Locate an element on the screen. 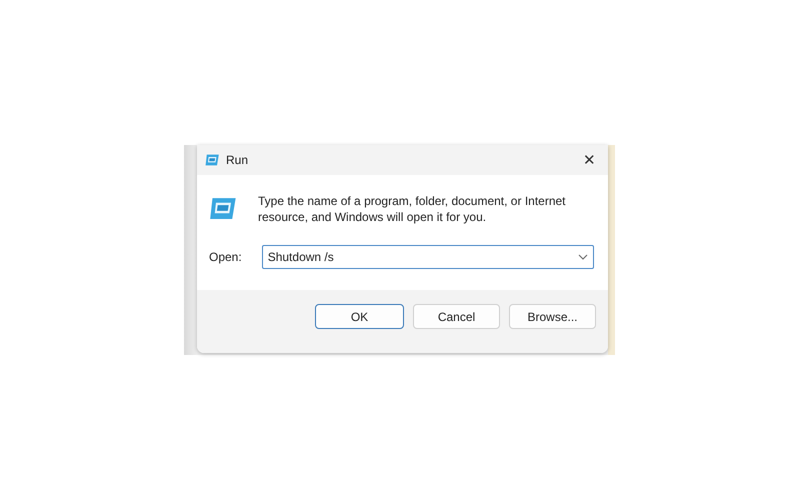 Image resolution: width=800 pixels, height=500 pixels. open-label: Open: is located at coordinates (225, 257).